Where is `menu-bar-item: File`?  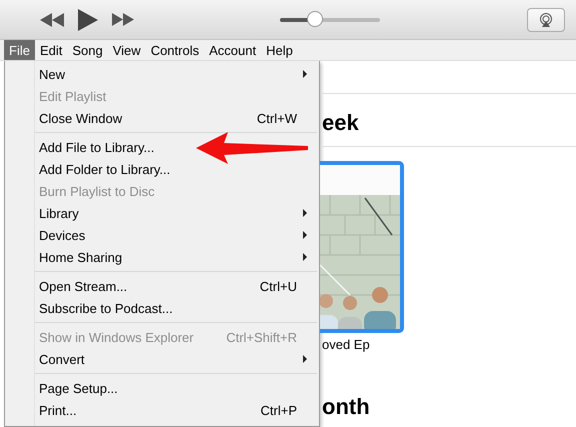
menu-bar-item: File is located at coordinates (19, 50).